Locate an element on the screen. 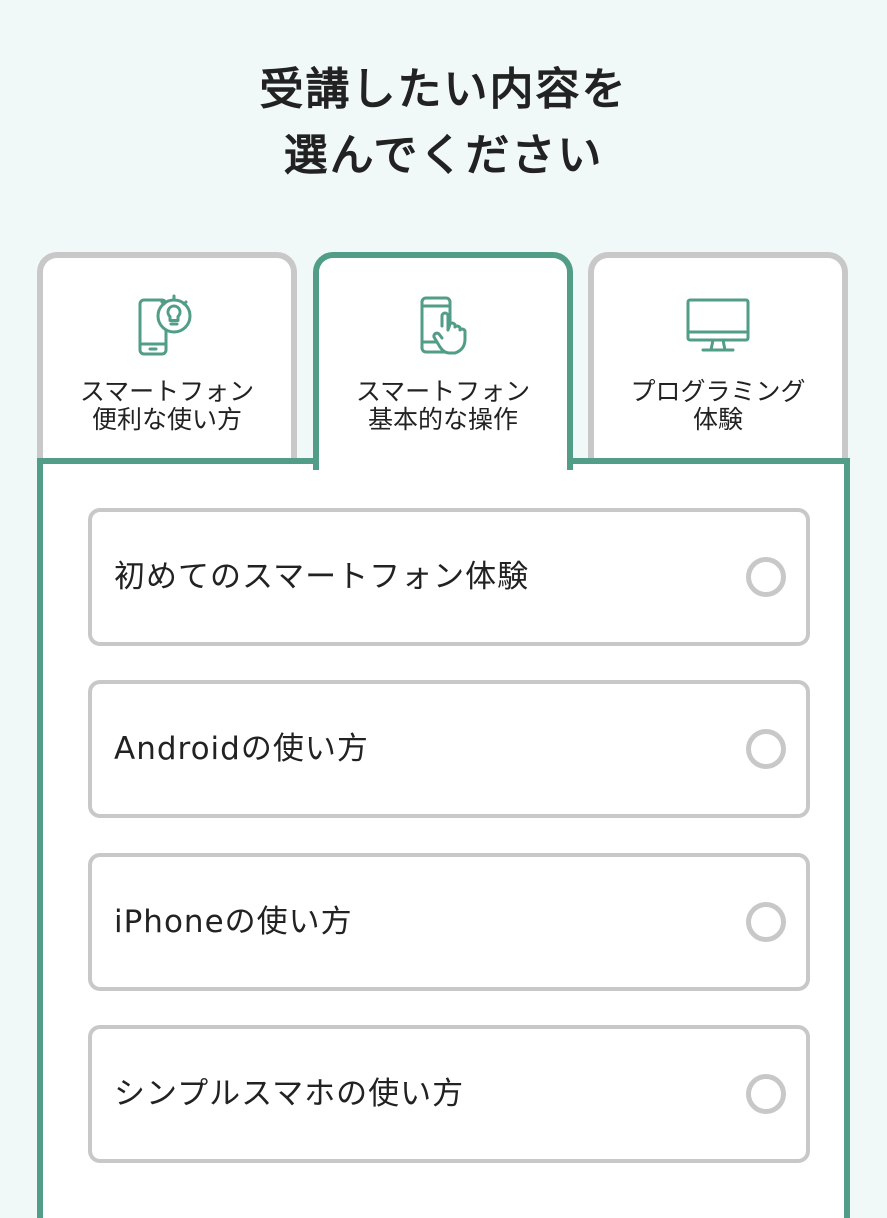 The image size is (887, 1218). tab-label-line-2: 便利な使い方 is located at coordinates (166, 419).